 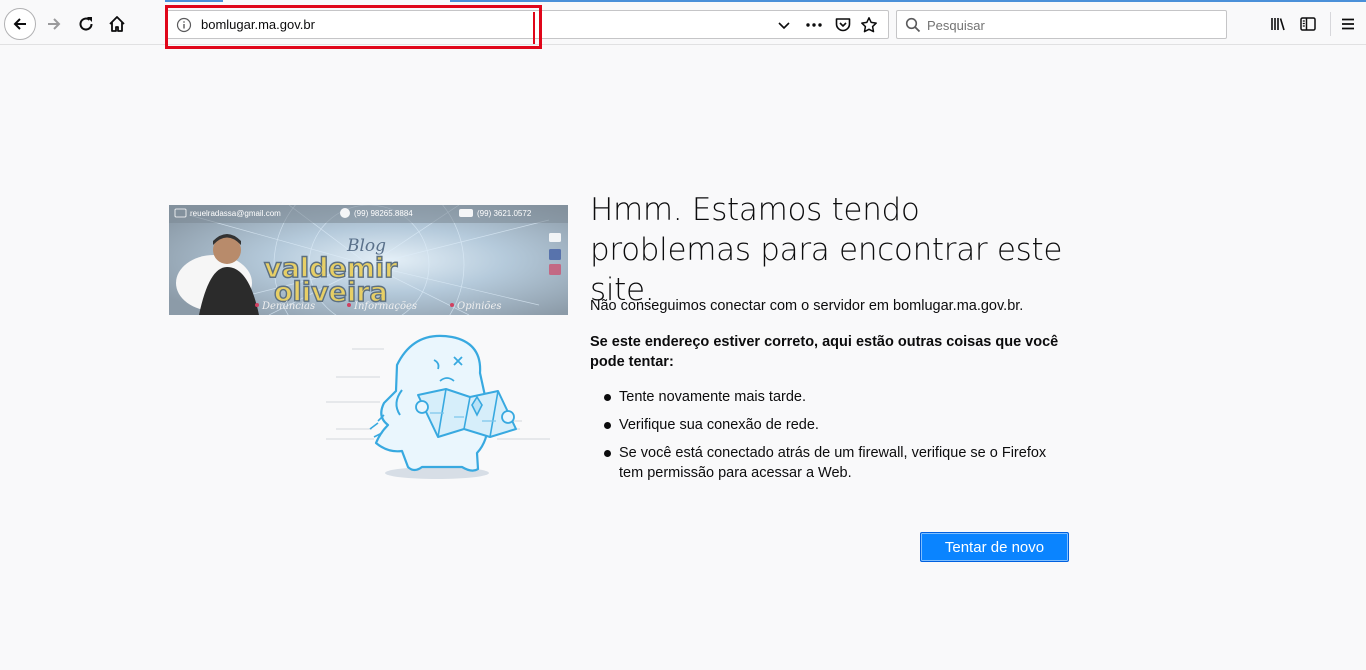 I want to click on toolbar-separator, so click(x=1330, y=24).